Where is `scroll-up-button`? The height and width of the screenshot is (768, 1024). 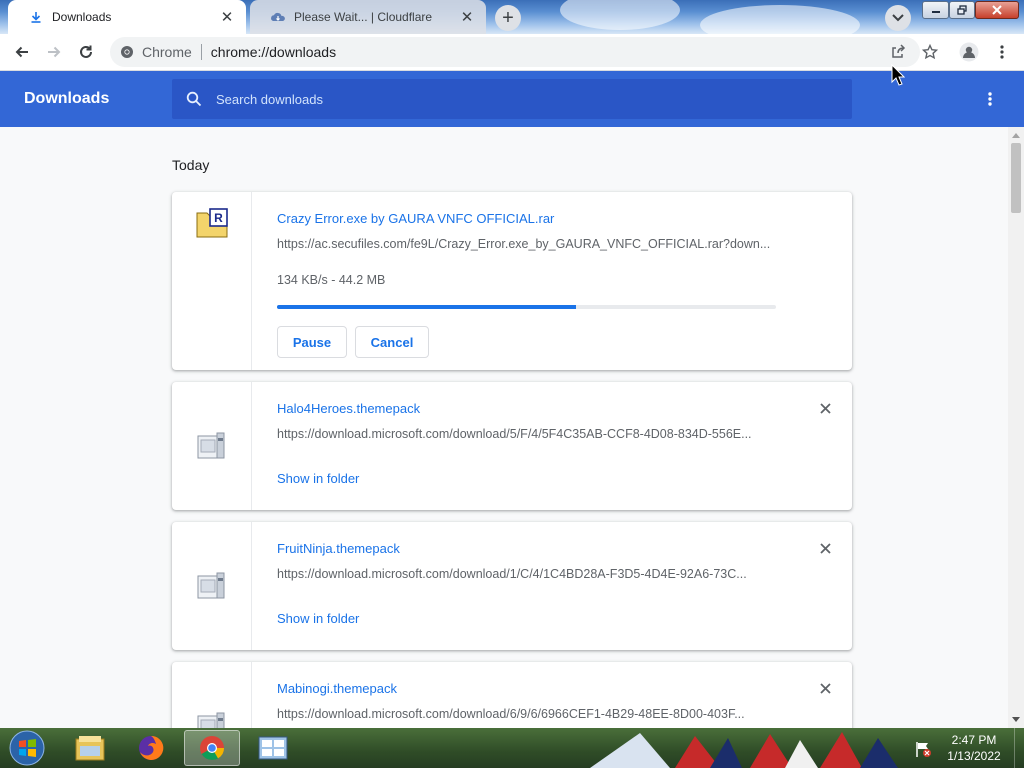
scroll-up-button is located at coordinates (1016, 135).